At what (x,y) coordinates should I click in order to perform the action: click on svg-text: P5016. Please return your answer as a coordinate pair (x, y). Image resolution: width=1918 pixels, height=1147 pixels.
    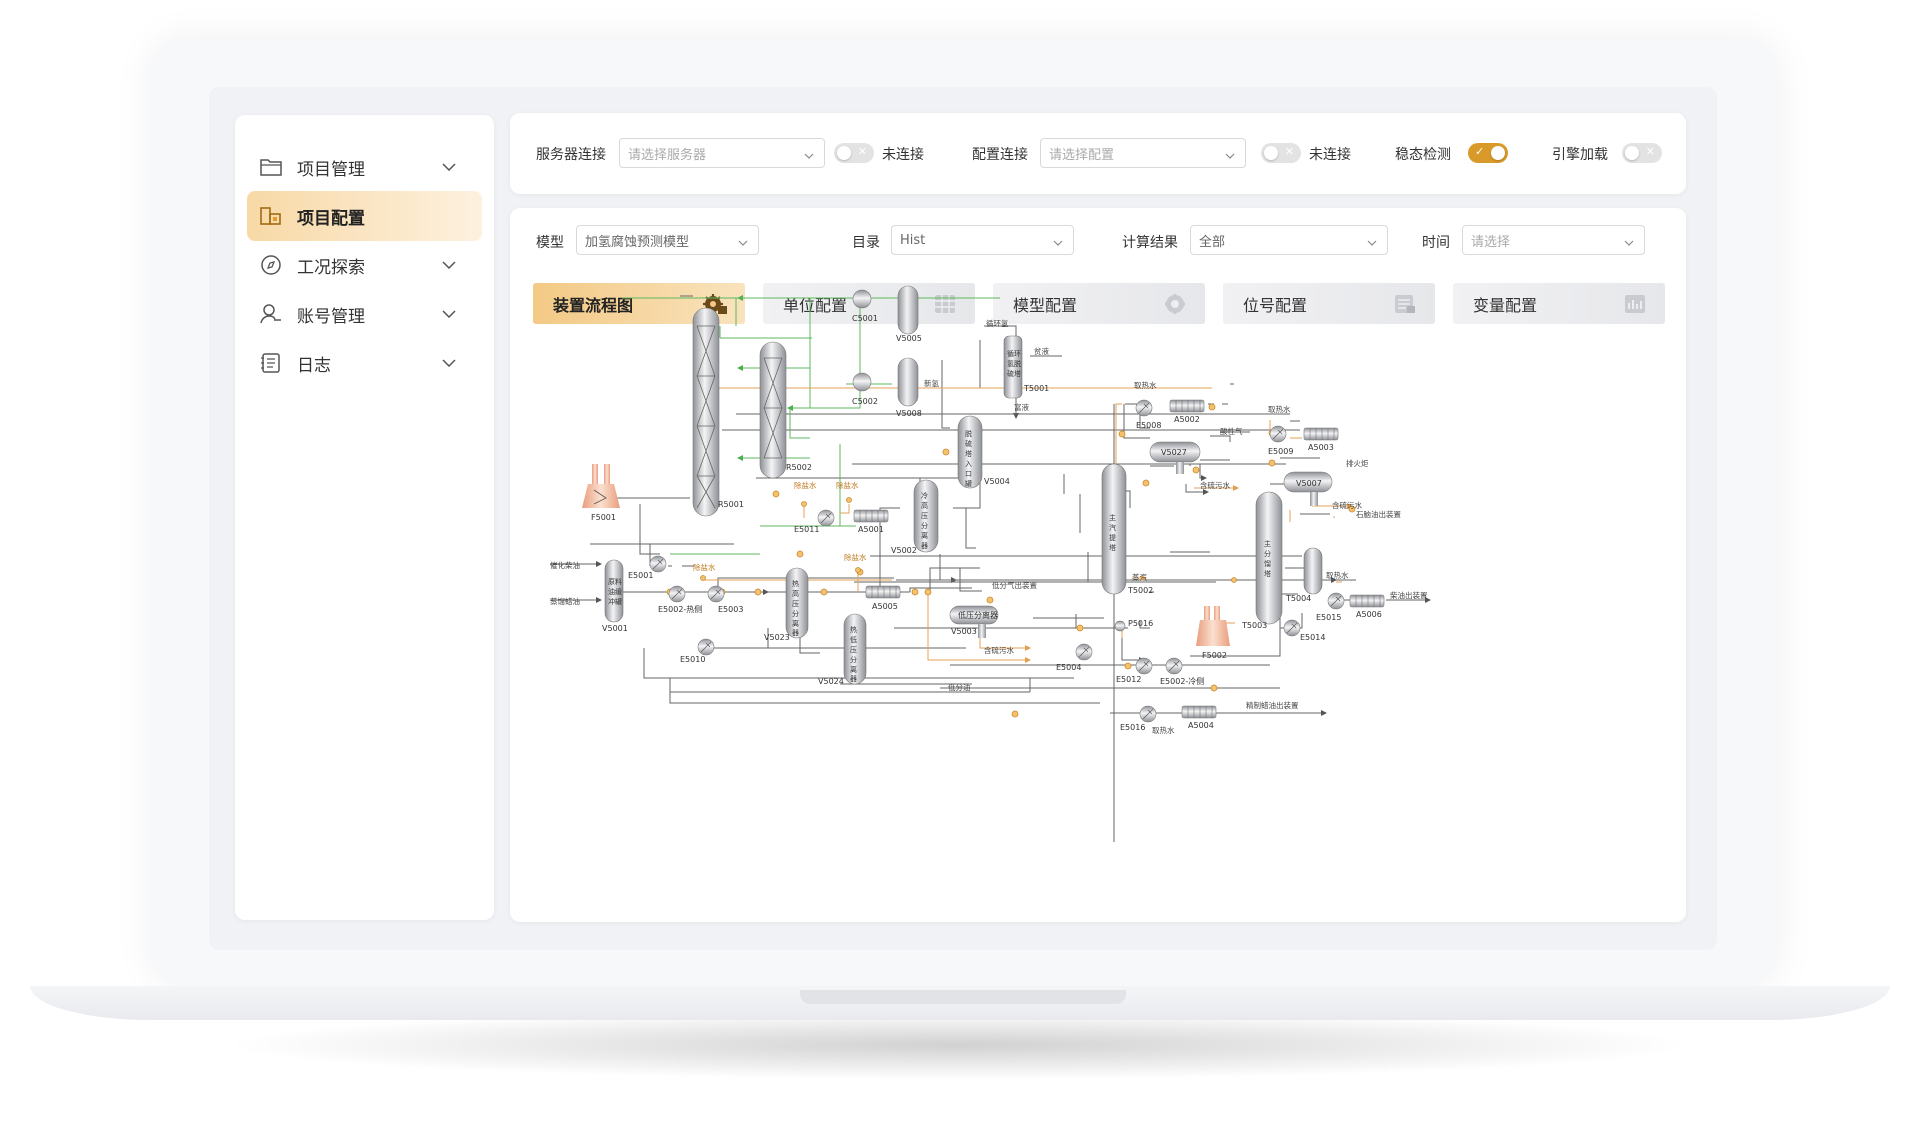
    Looking at the image, I should click on (1140, 623).